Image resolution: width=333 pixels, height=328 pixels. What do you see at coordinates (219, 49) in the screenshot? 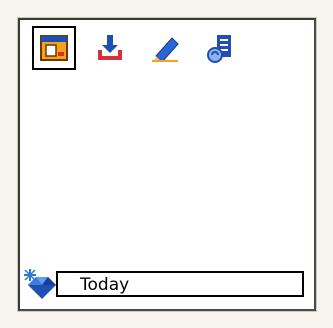
I see `document-sync-icon` at bounding box center [219, 49].